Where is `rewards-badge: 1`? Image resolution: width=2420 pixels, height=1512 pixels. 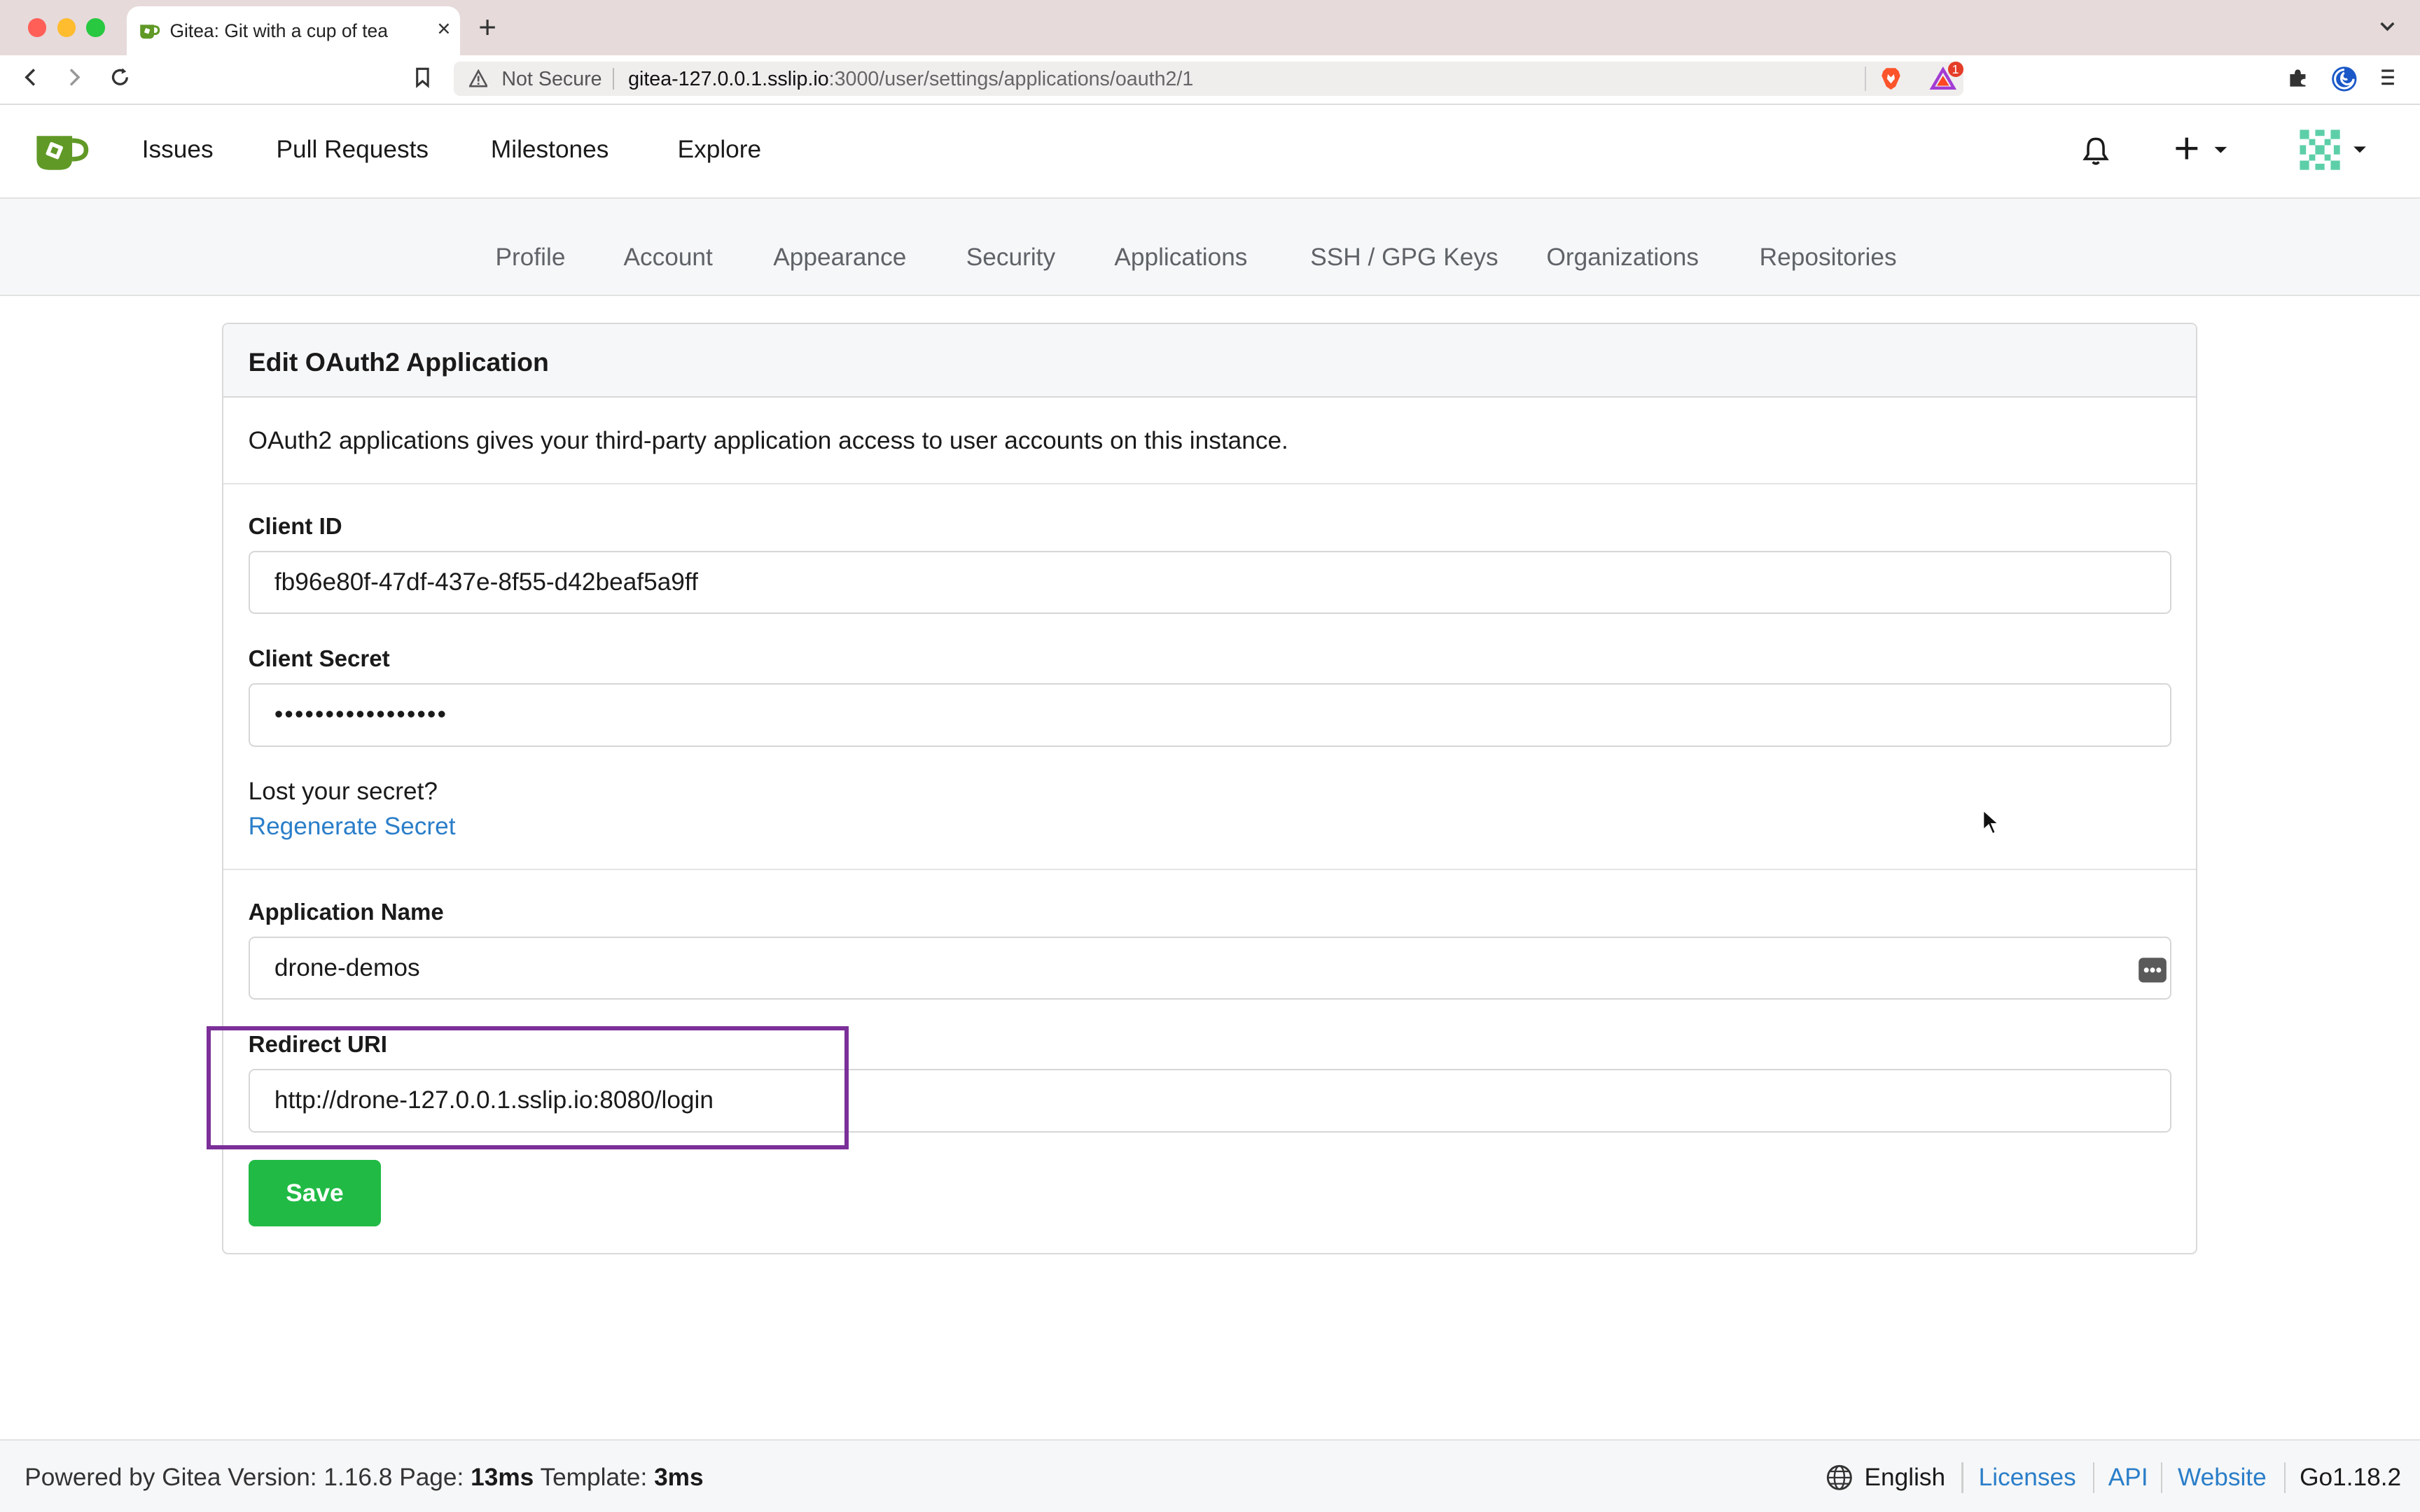 rewards-badge: 1 is located at coordinates (1955, 70).